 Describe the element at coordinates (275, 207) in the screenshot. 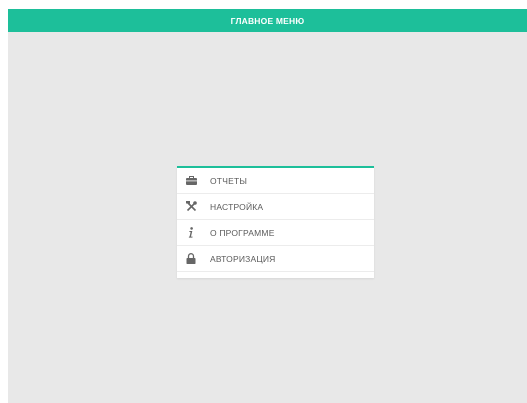

I see `menu-item-settings: НАСТРОЙКА` at that location.